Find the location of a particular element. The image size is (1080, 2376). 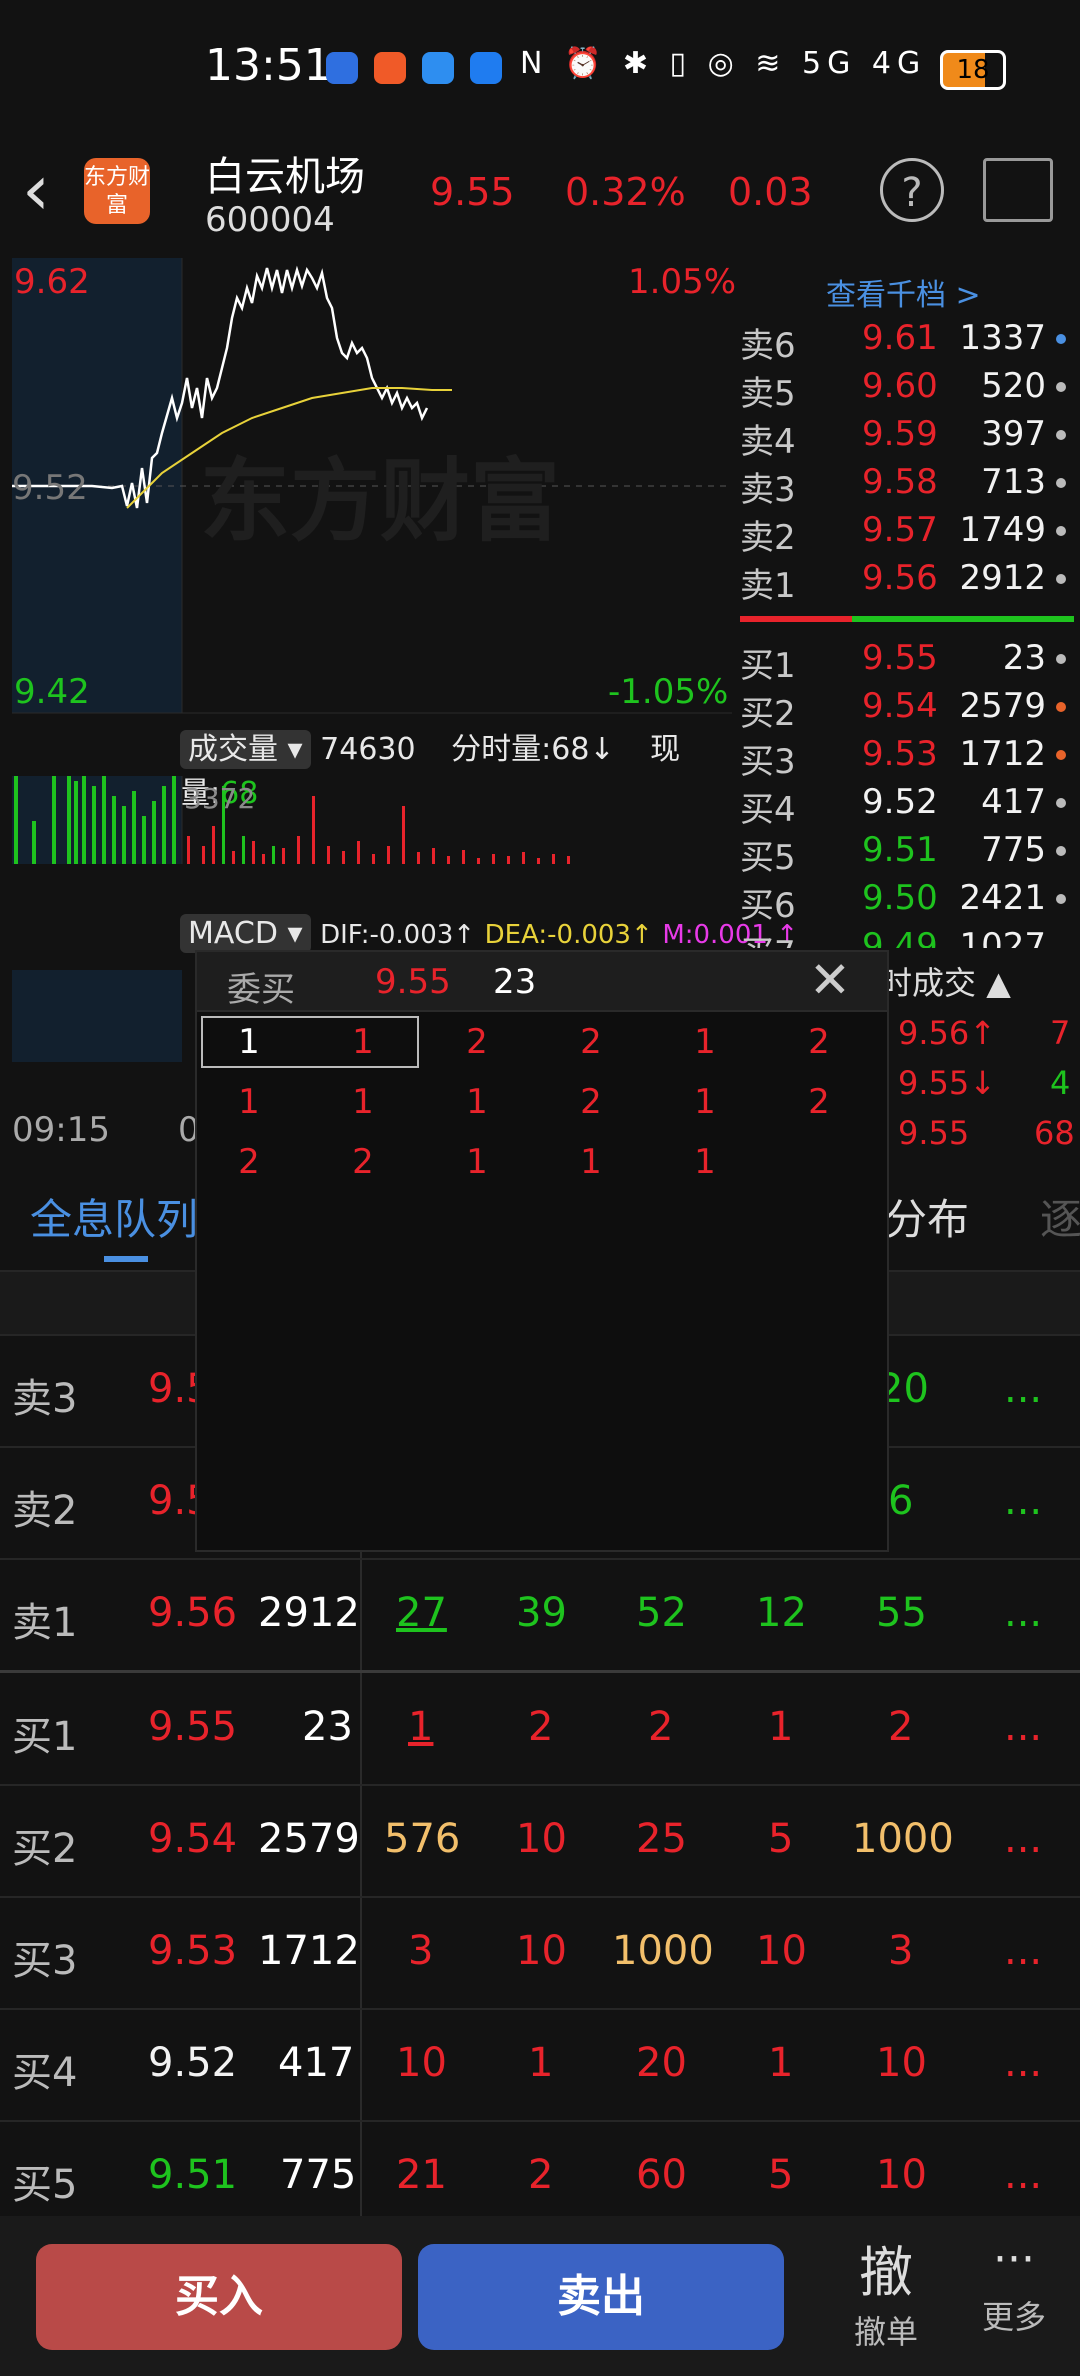

message-icon is located at coordinates (438, 68).